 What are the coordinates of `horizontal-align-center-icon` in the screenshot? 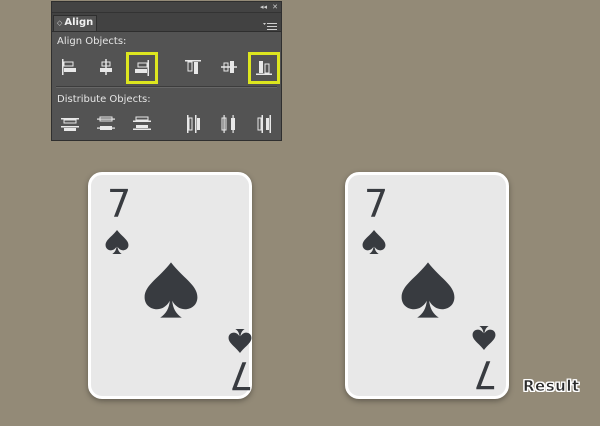 It's located at (106, 67).